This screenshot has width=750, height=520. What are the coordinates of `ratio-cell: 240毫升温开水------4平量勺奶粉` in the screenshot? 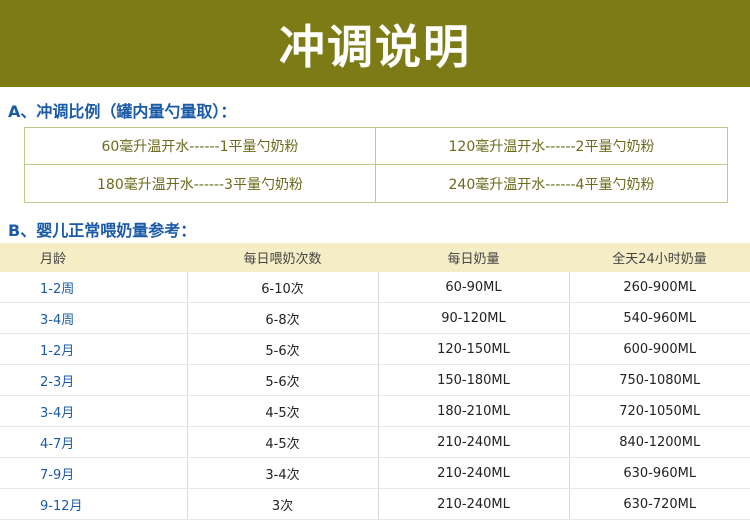 It's located at (551, 184).